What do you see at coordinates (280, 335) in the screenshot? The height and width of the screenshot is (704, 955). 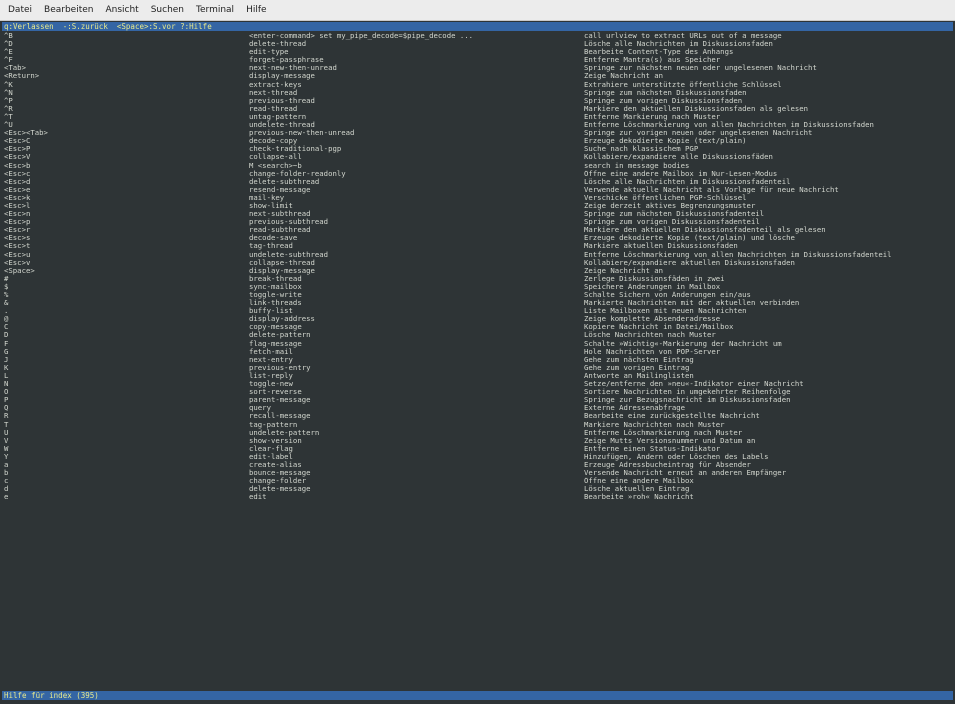 I see `function-name: delete-pattern` at bounding box center [280, 335].